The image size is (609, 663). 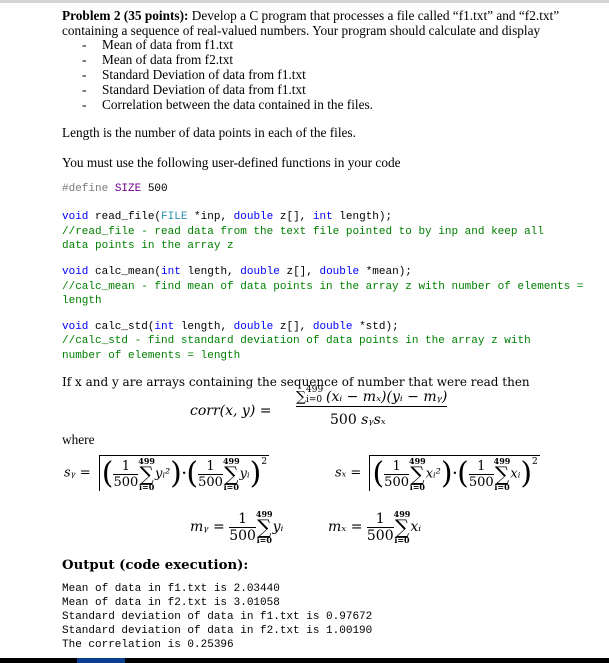 What do you see at coordinates (314, 400) in the screenshot?
I see `sum-lower-limit: i=0` at bounding box center [314, 400].